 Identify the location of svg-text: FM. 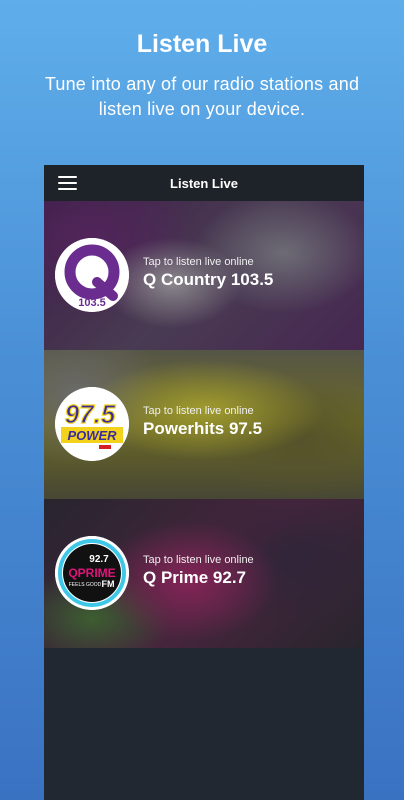
(108, 584).